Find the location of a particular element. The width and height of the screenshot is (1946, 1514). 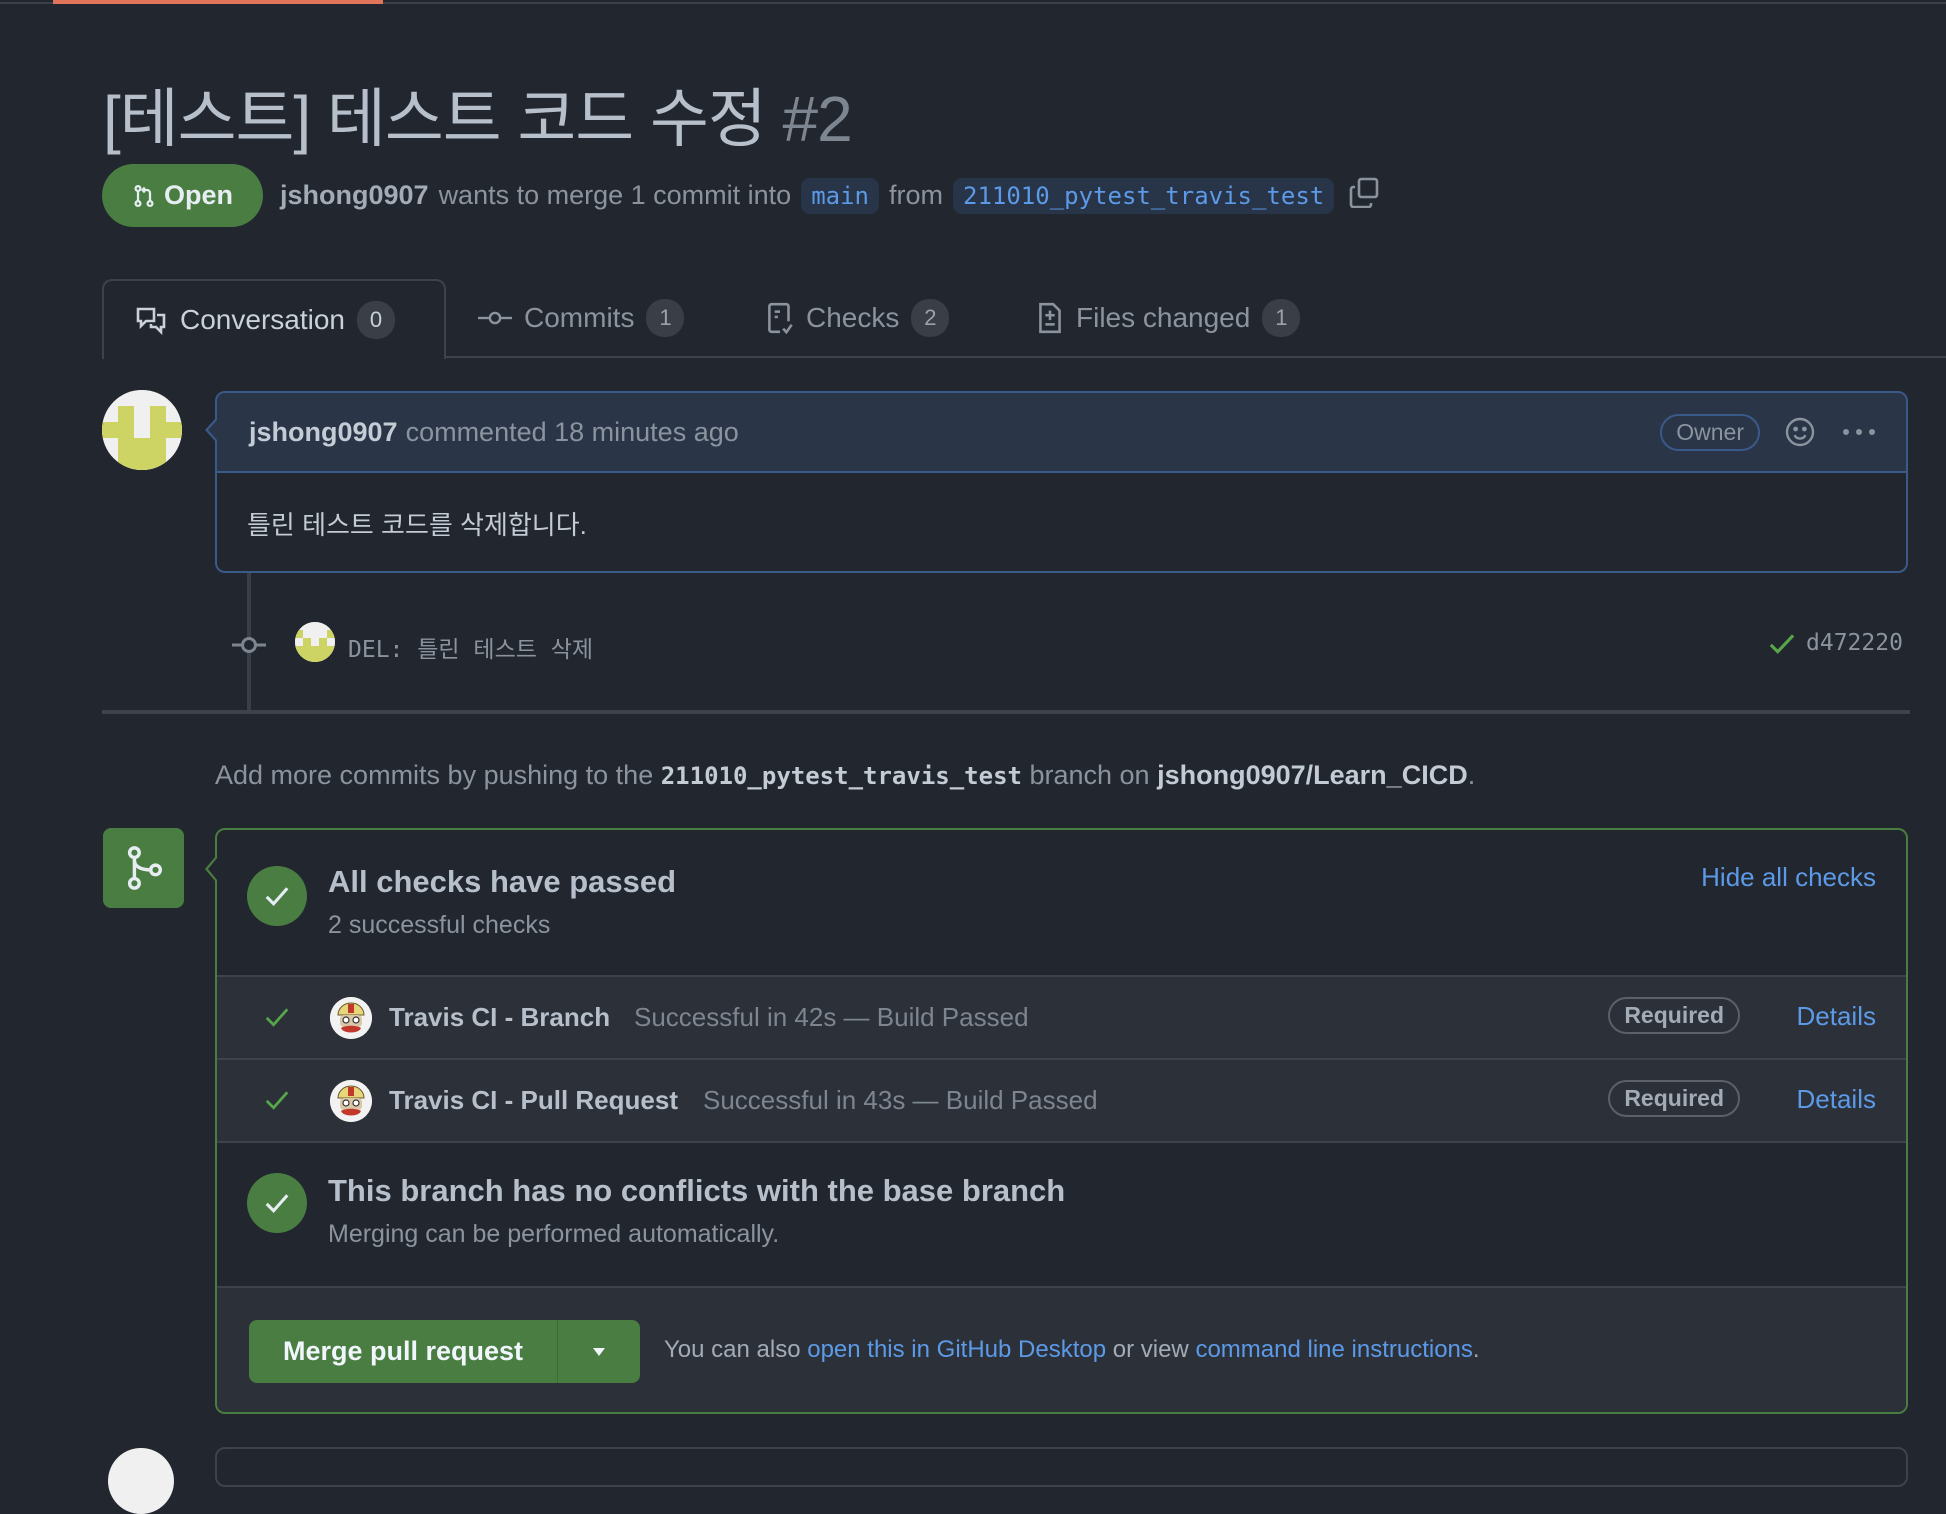

comment-timestamp: commented 18 minutes ago is located at coordinates (572, 431).